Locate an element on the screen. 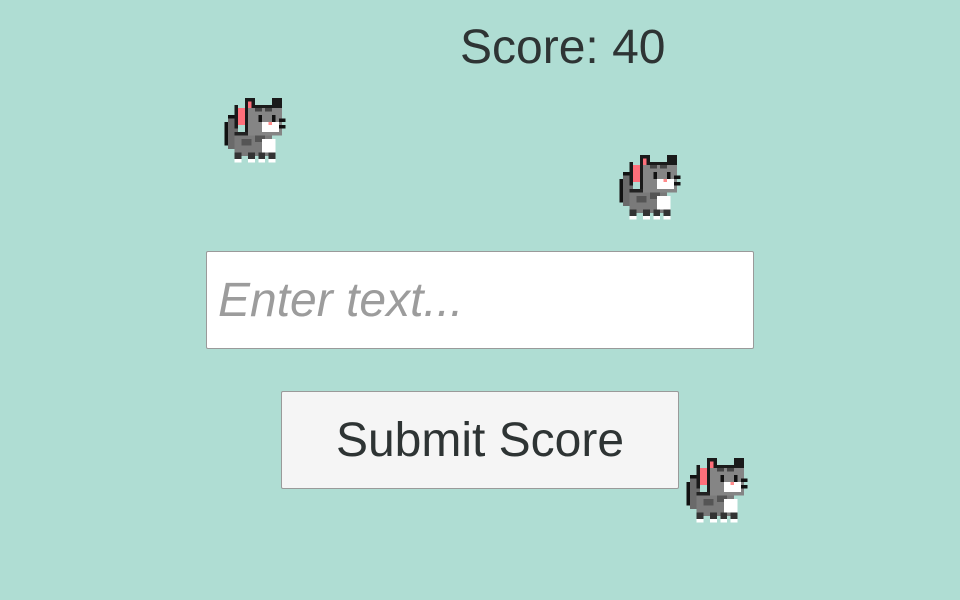  score-display: Score: 40 is located at coordinates (563, 47).